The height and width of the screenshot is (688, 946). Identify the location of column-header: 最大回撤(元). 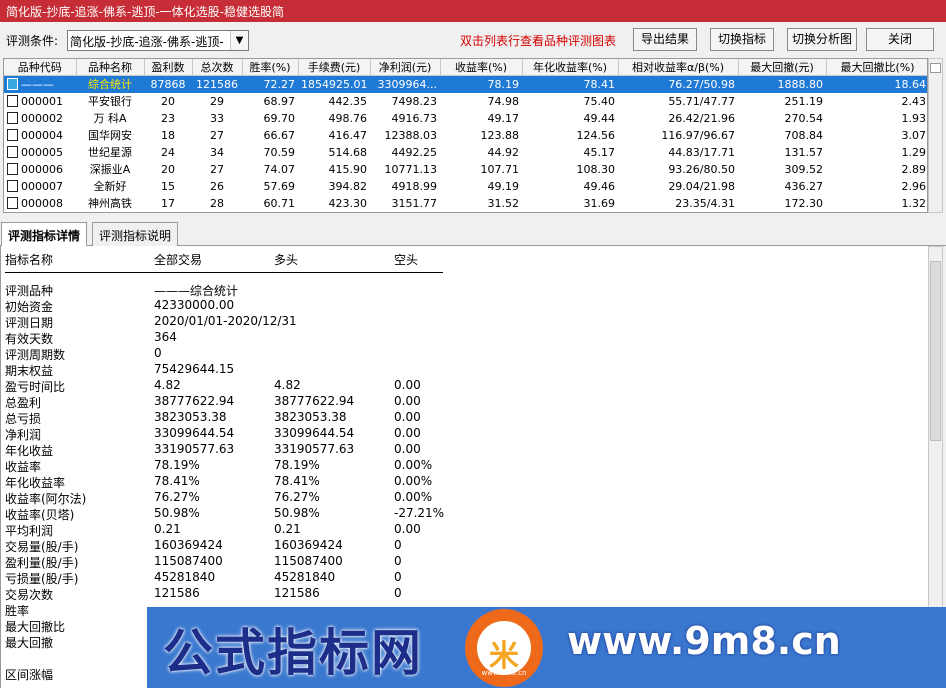
(782, 67).